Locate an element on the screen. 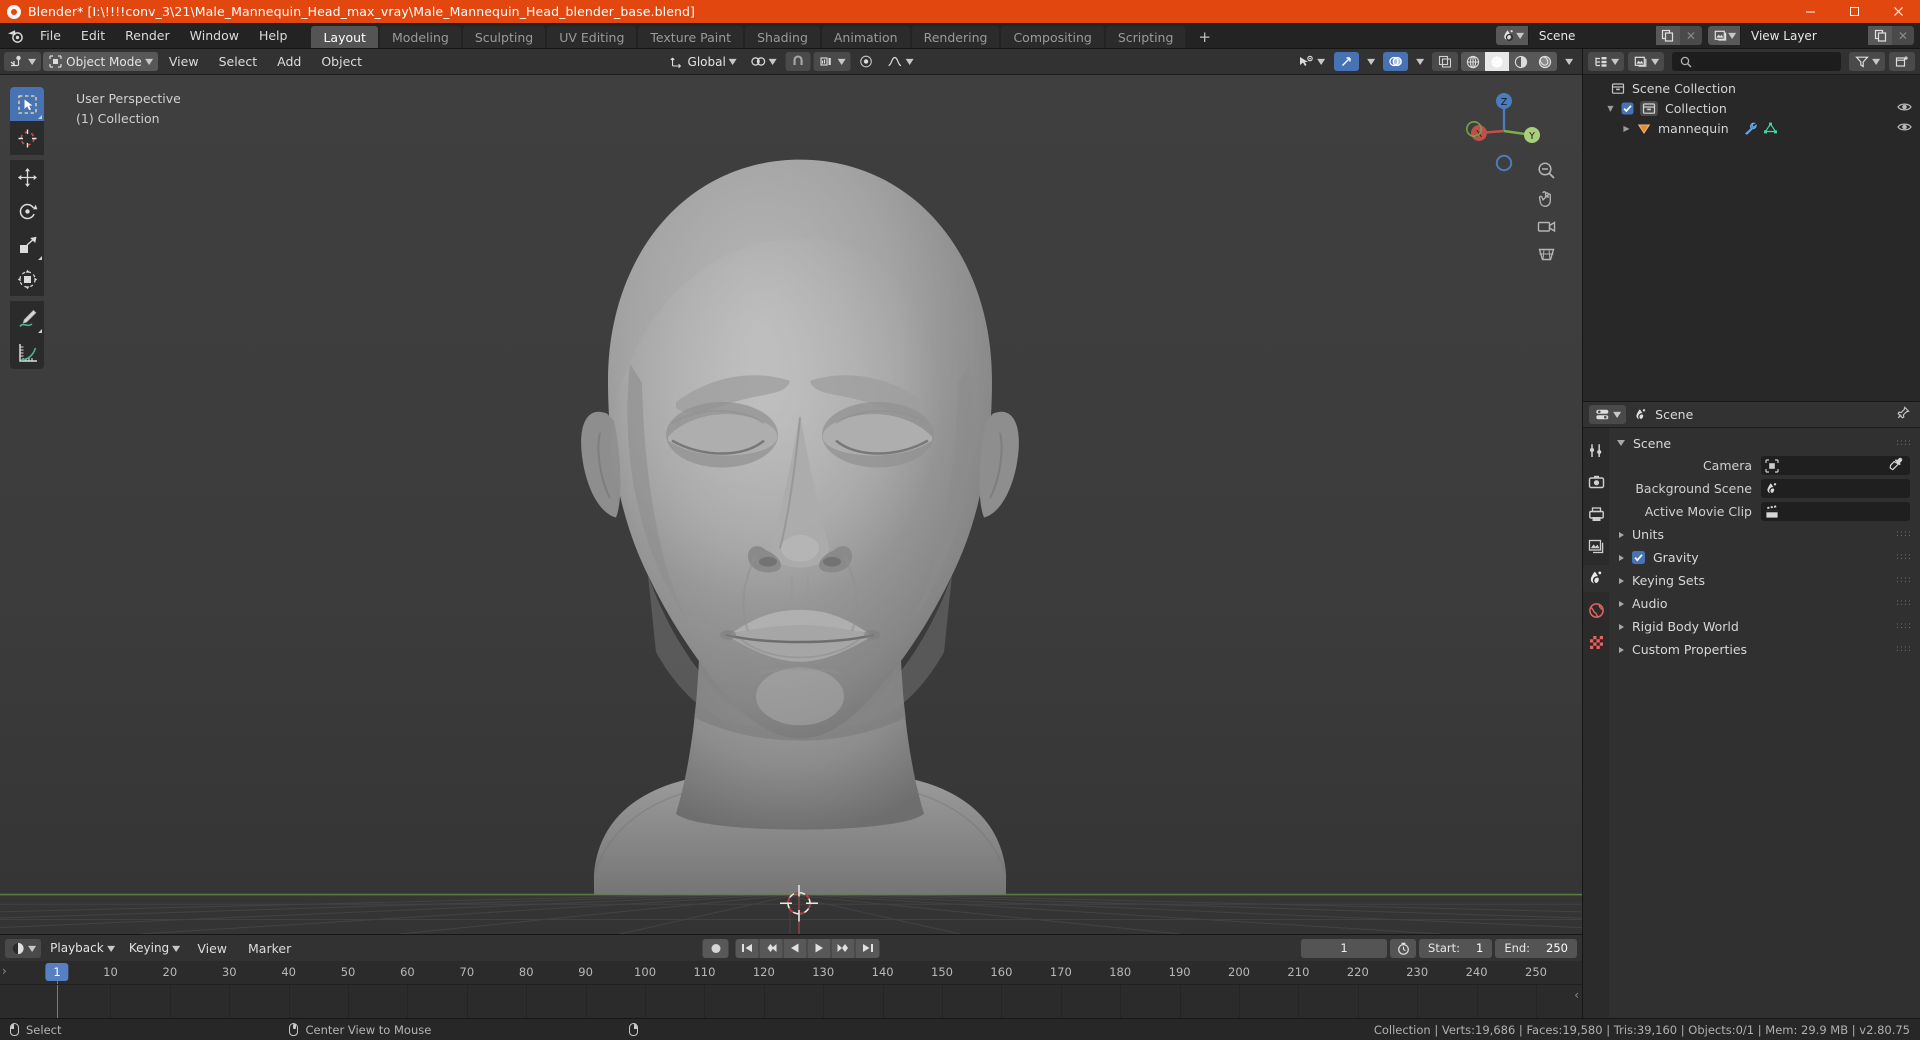  snap-magnet-button is located at coordinates (798, 61).